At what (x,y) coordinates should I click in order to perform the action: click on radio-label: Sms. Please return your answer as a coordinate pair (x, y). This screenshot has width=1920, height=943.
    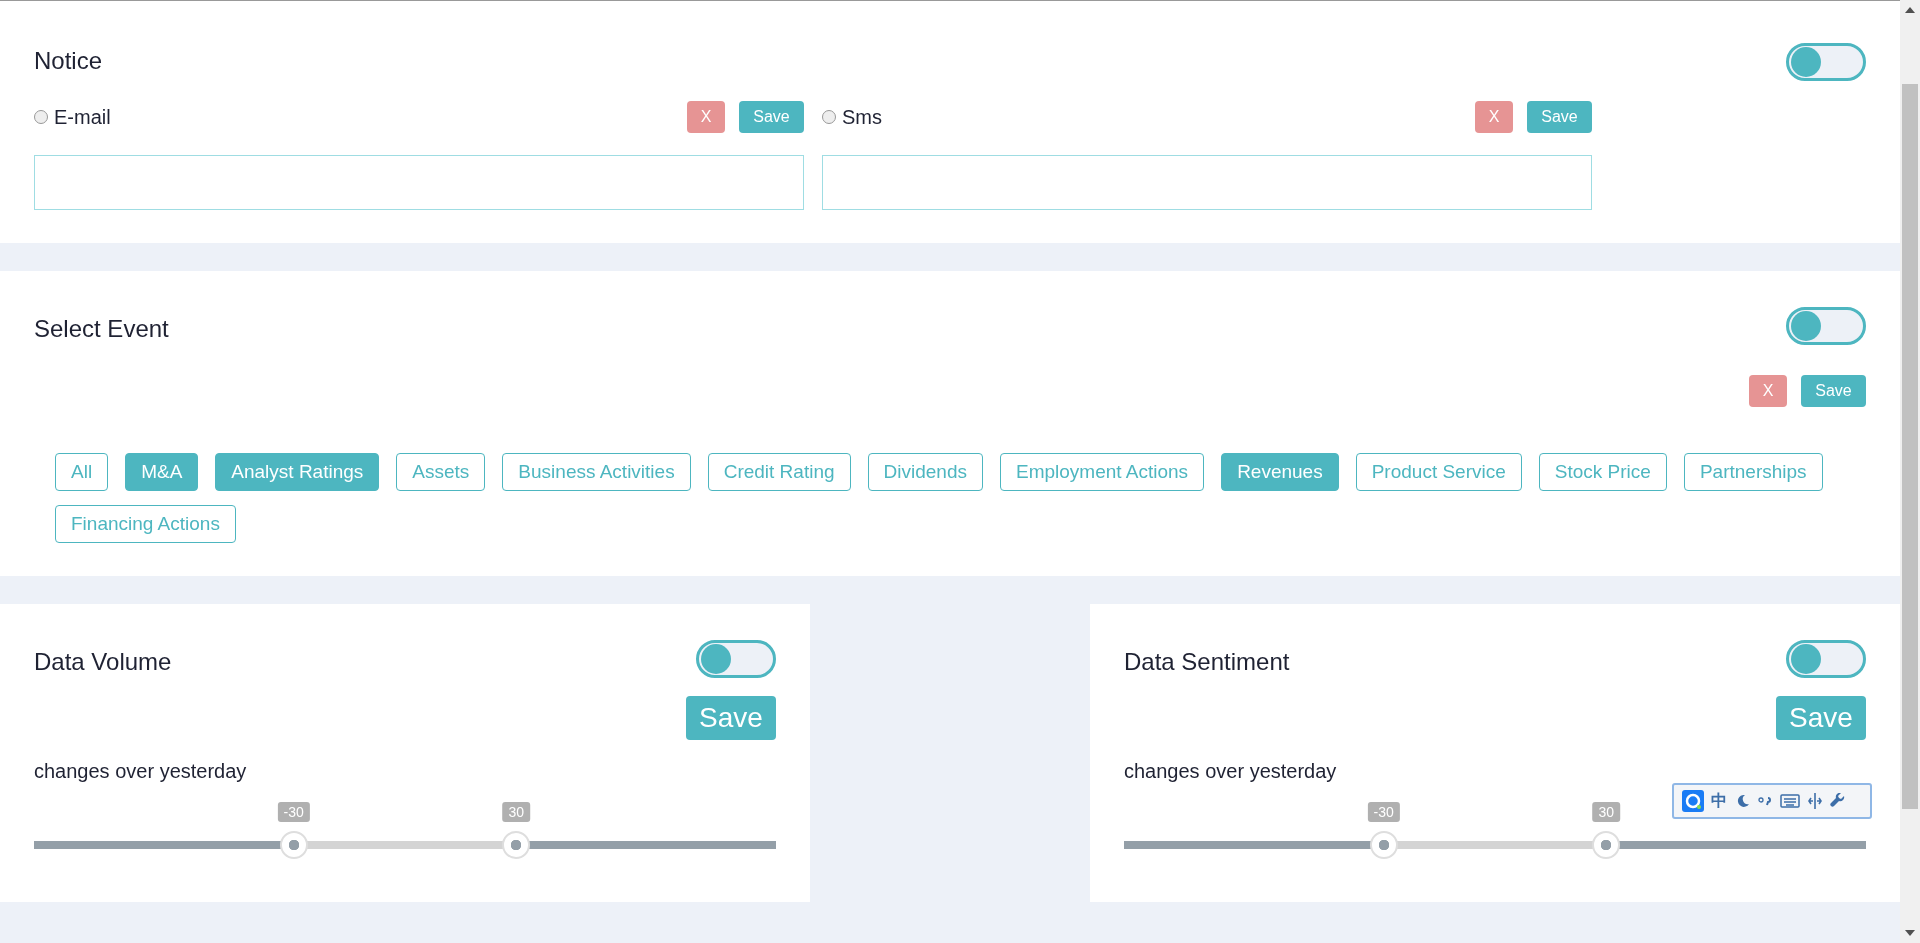
    Looking at the image, I should click on (862, 117).